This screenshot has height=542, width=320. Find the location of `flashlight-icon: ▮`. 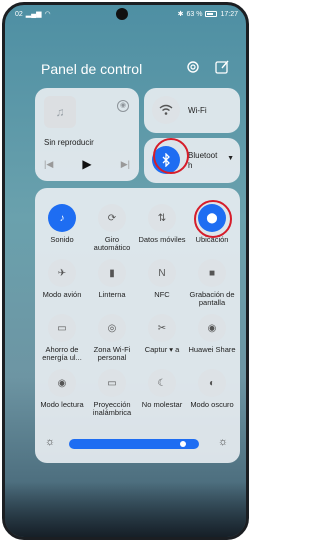

flashlight-icon: ▮ is located at coordinates (112, 273).